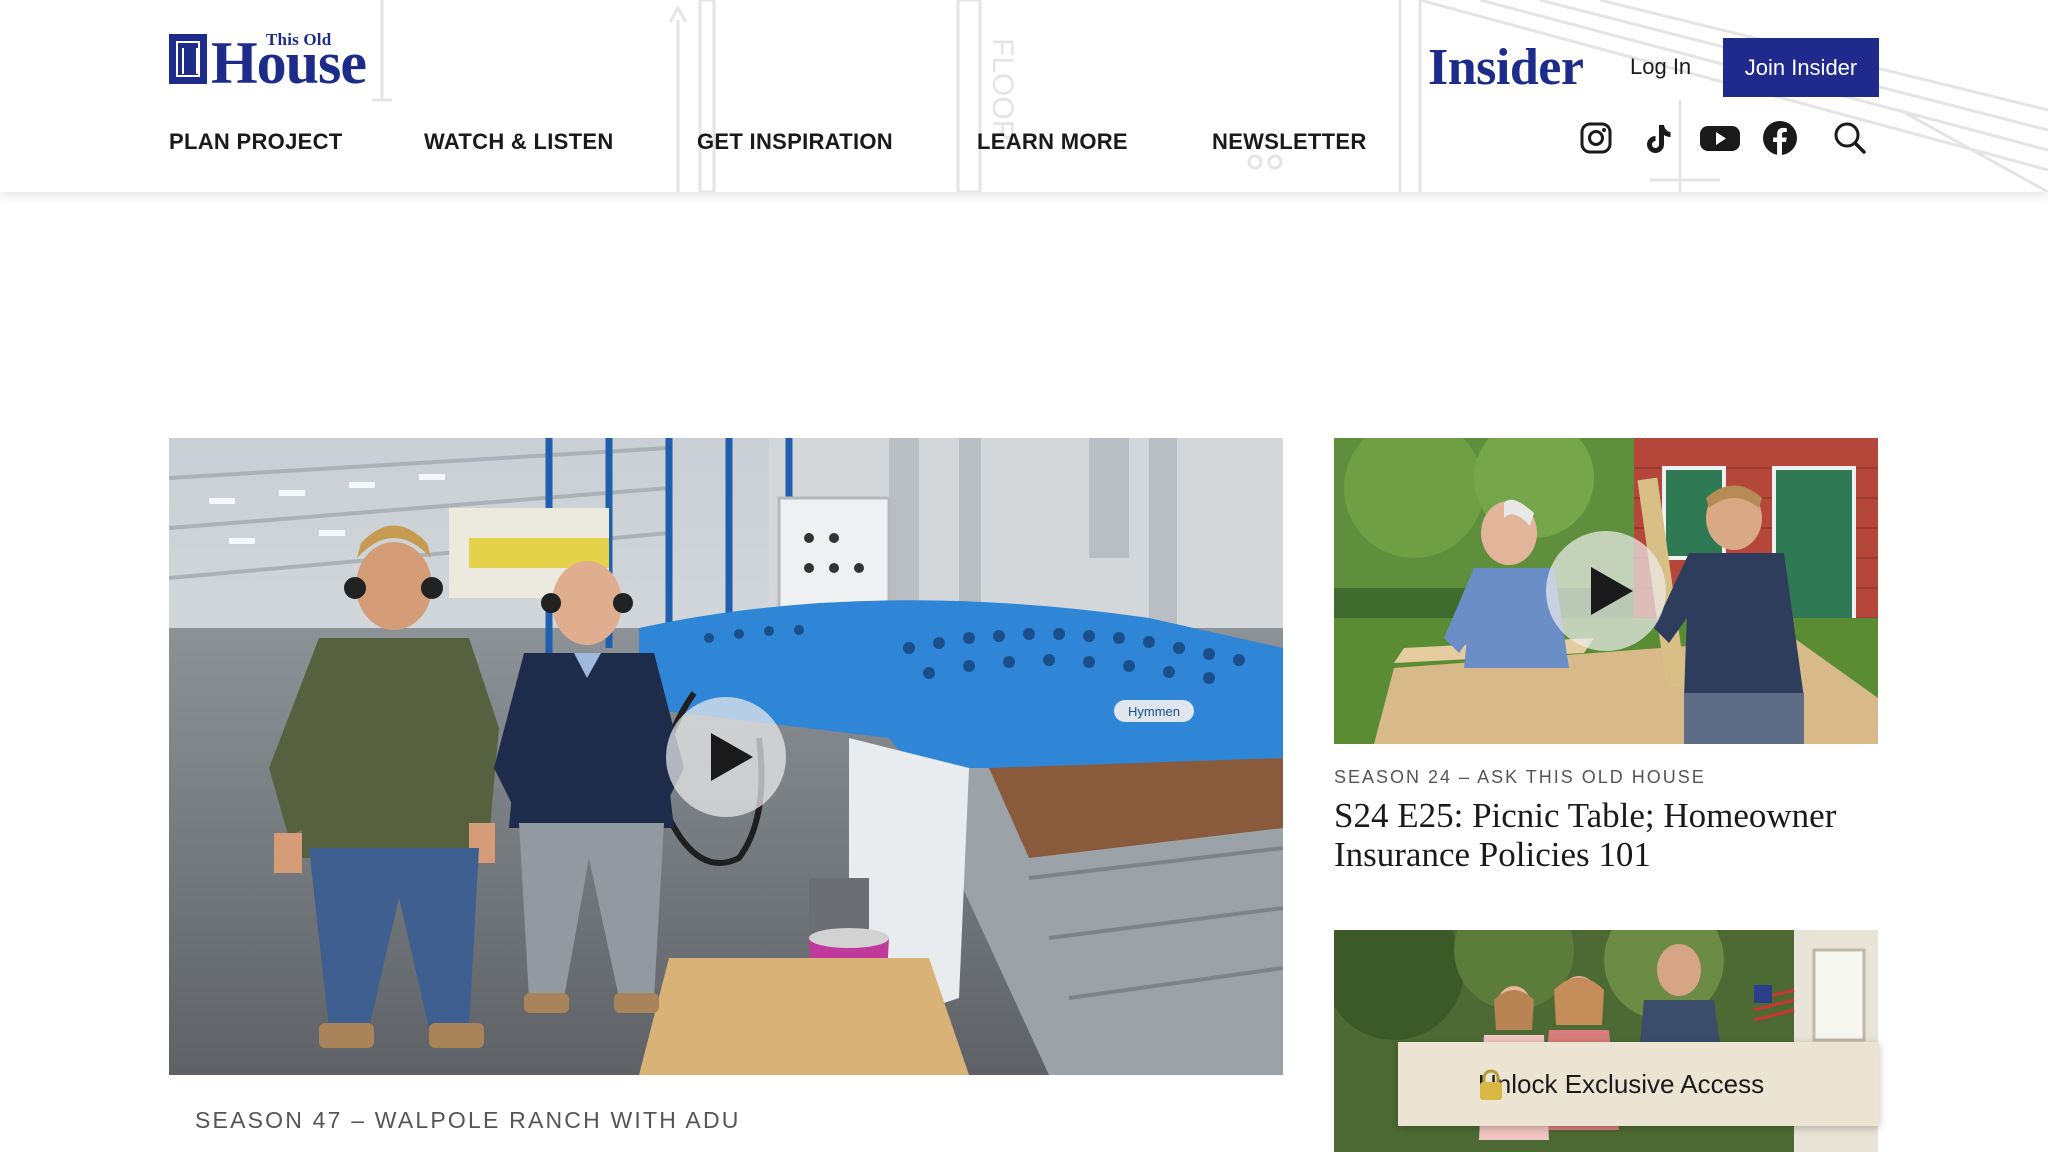  What do you see at coordinates (1801, 67) in the screenshot?
I see `join-insider-button: Join Insider` at bounding box center [1801, 67].